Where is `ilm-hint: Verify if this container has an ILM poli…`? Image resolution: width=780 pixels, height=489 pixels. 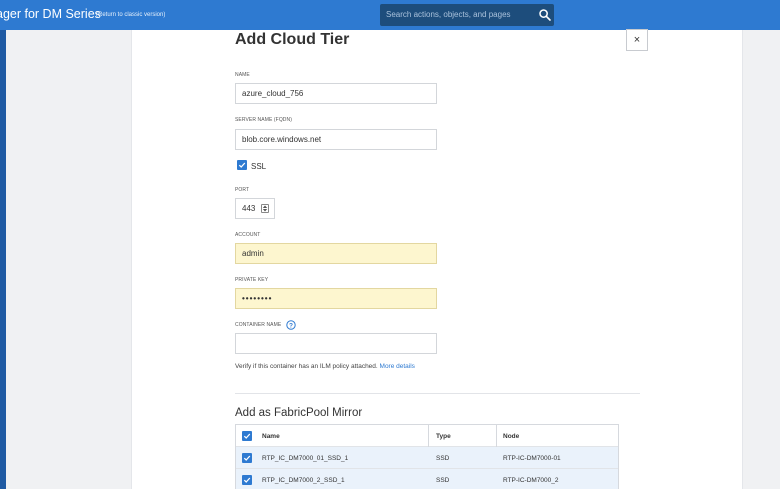 ilm-hint: Verify if this container has an ILM poli… is located at coordinates (325, 366).